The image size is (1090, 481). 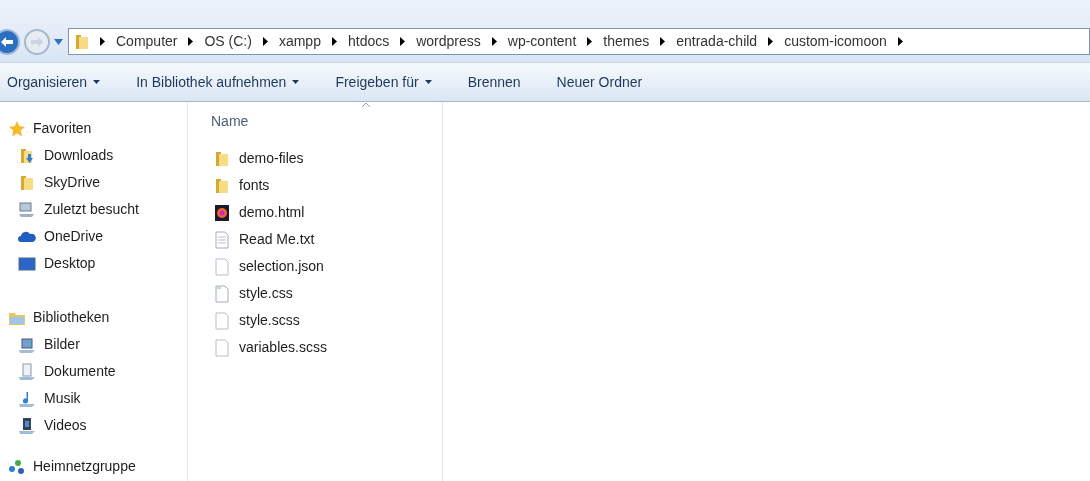 I want to click on file-item: variables.scss, so click(x=327, y=347).